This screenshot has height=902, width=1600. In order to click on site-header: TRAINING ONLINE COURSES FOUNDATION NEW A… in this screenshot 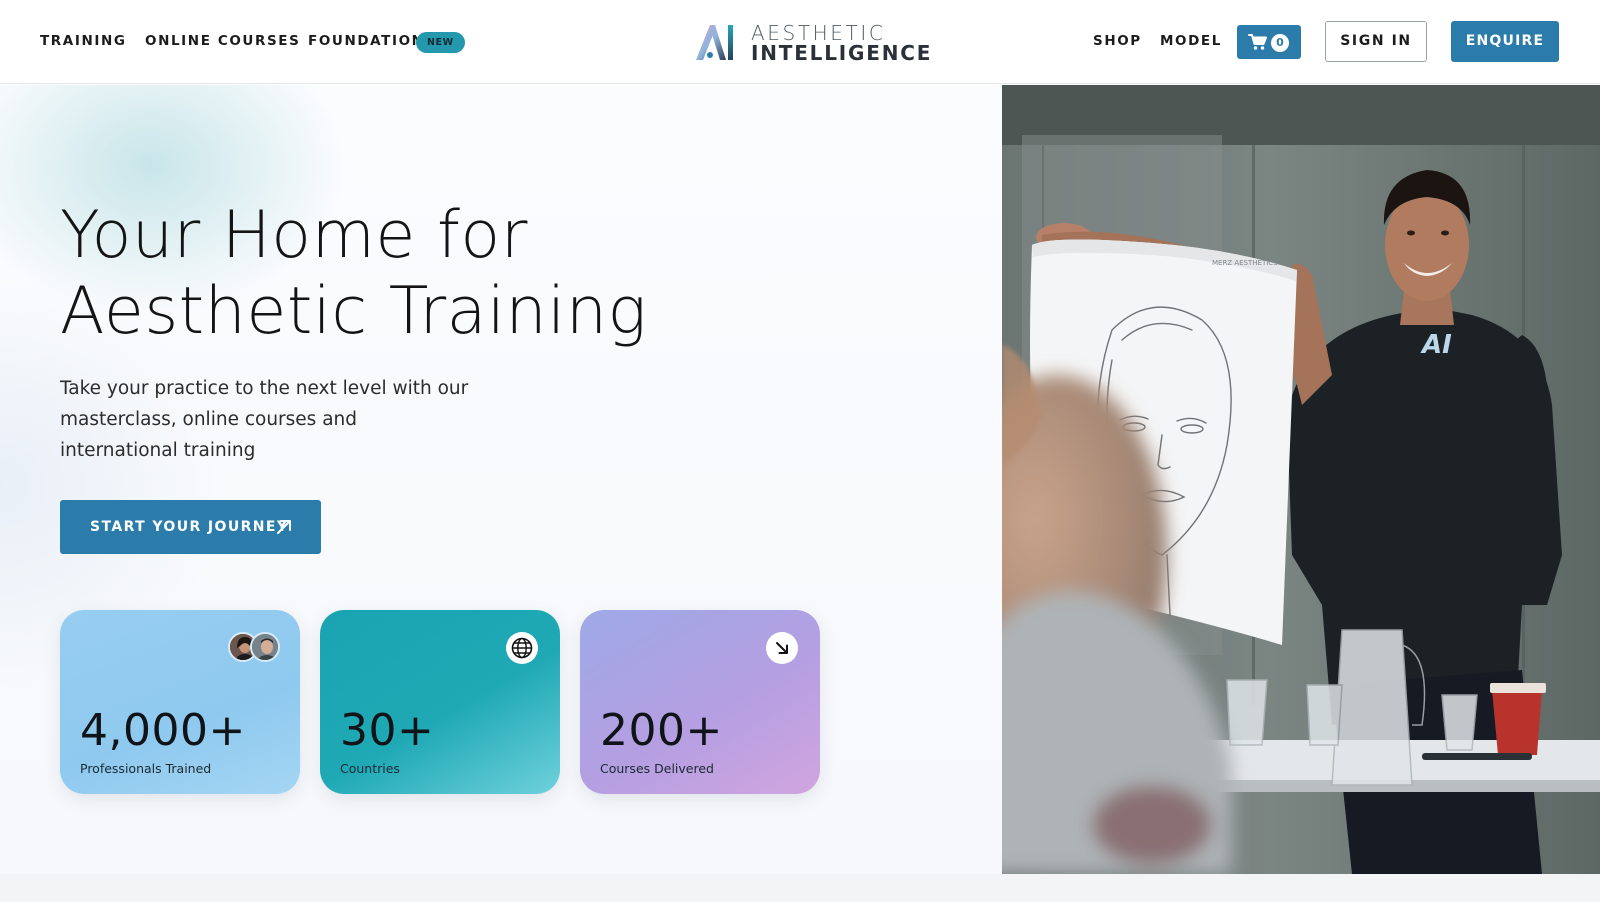, I will do `click(800, 42)`.